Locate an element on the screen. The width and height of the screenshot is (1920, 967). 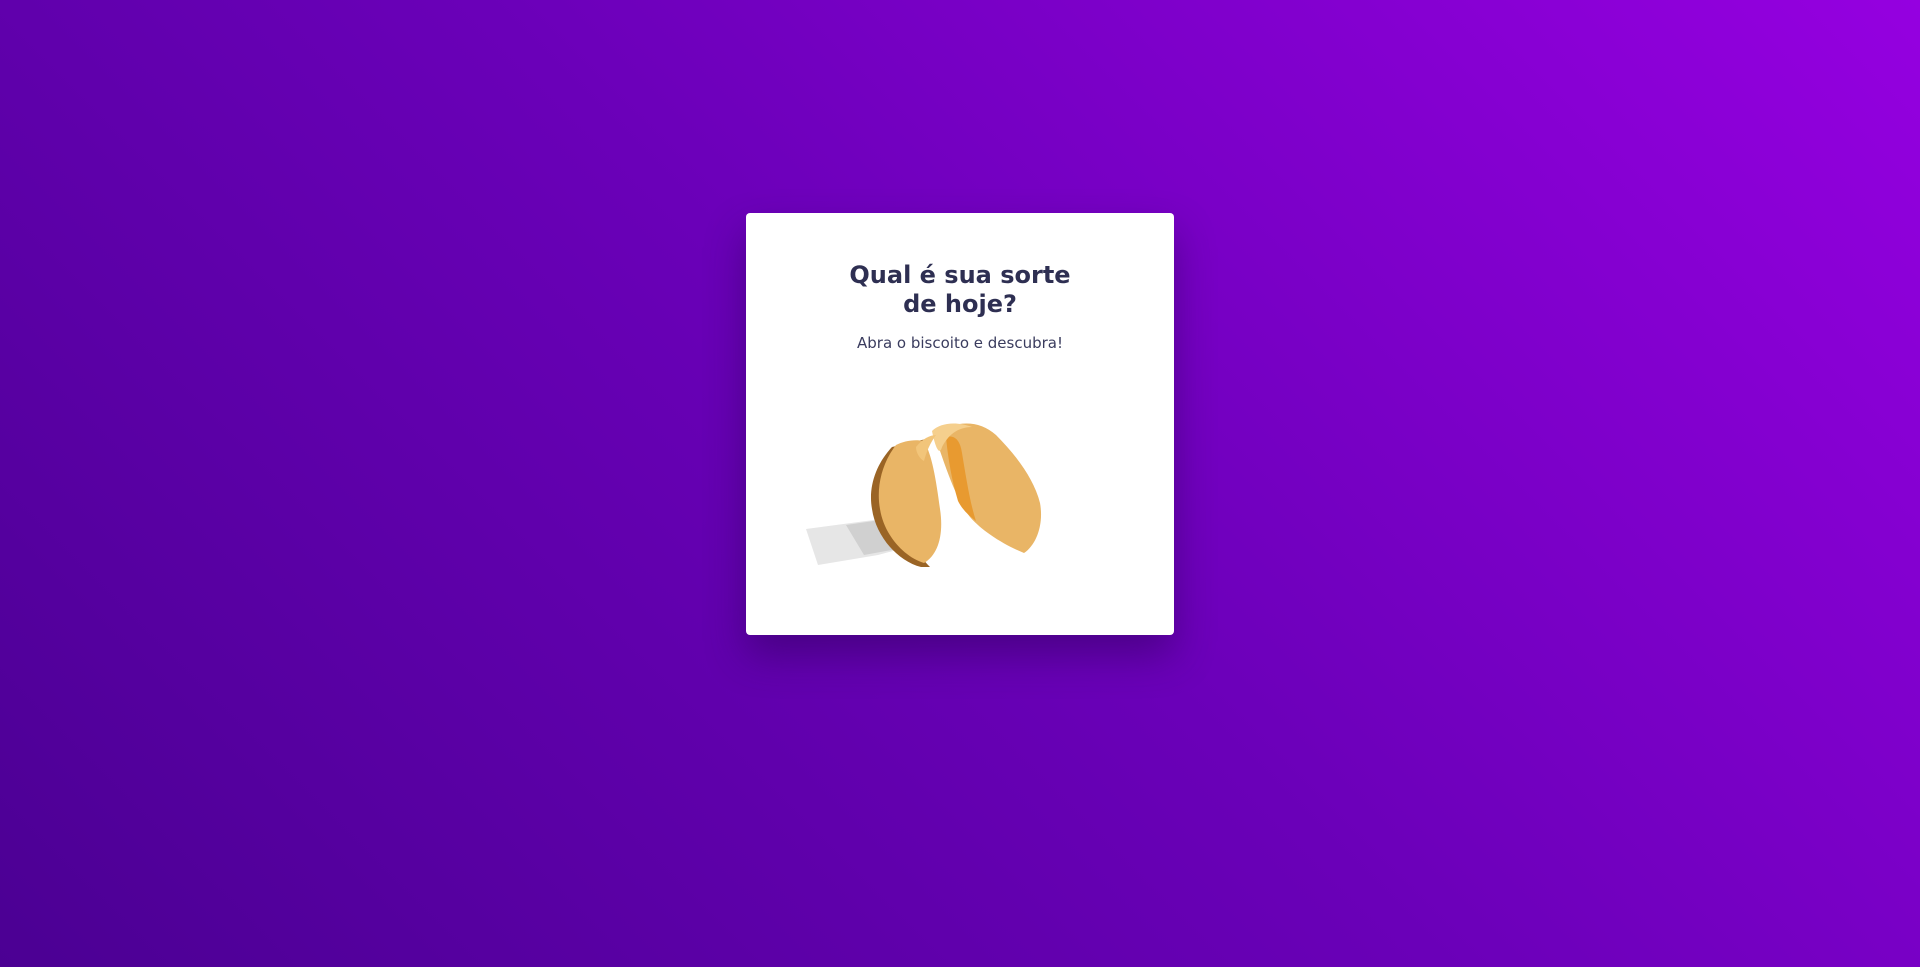
fortune-cookie-icon is located at coordinates (924, 495).